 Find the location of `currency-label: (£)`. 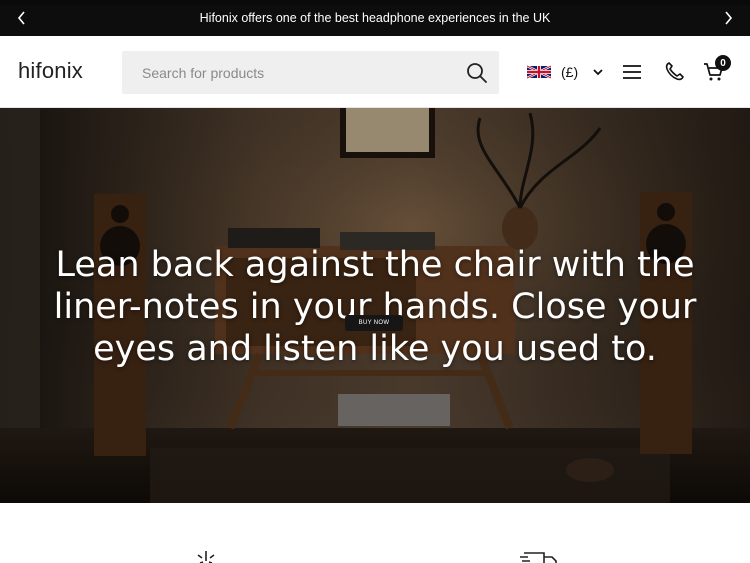

currency-label: (£) is located at coordinates (570, 72).